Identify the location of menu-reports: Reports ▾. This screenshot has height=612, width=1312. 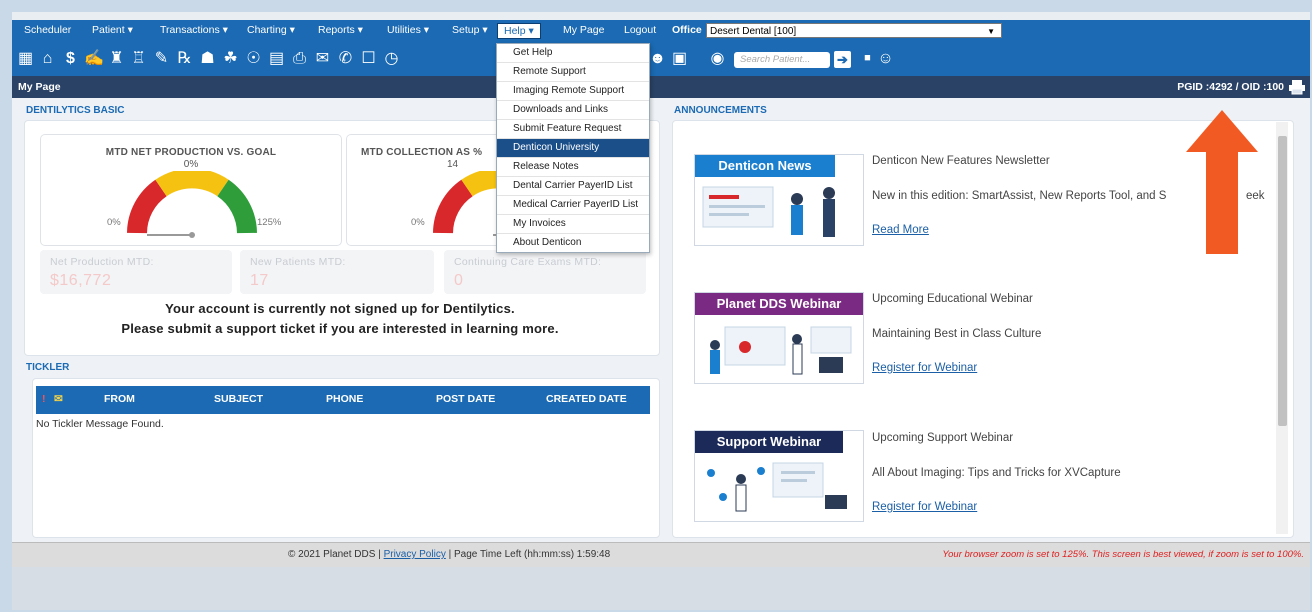
(340, 30).